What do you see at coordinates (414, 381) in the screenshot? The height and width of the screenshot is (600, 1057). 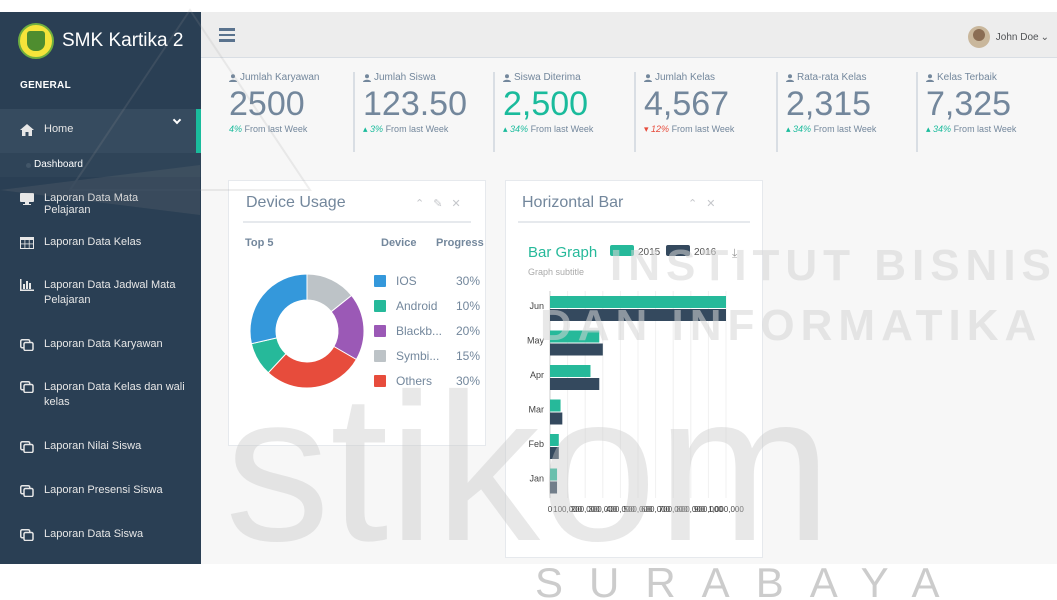 I see `device-name: Others` at bounding box center [414, 381].